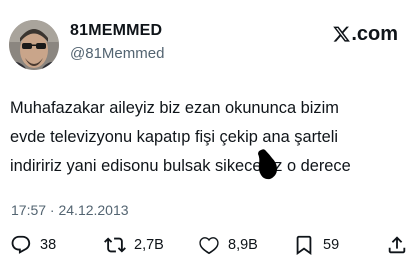  What do you see at coordinates (342, 34) in the screenshot?
I see `x-logo-icon` at bounding box center [342, 34].